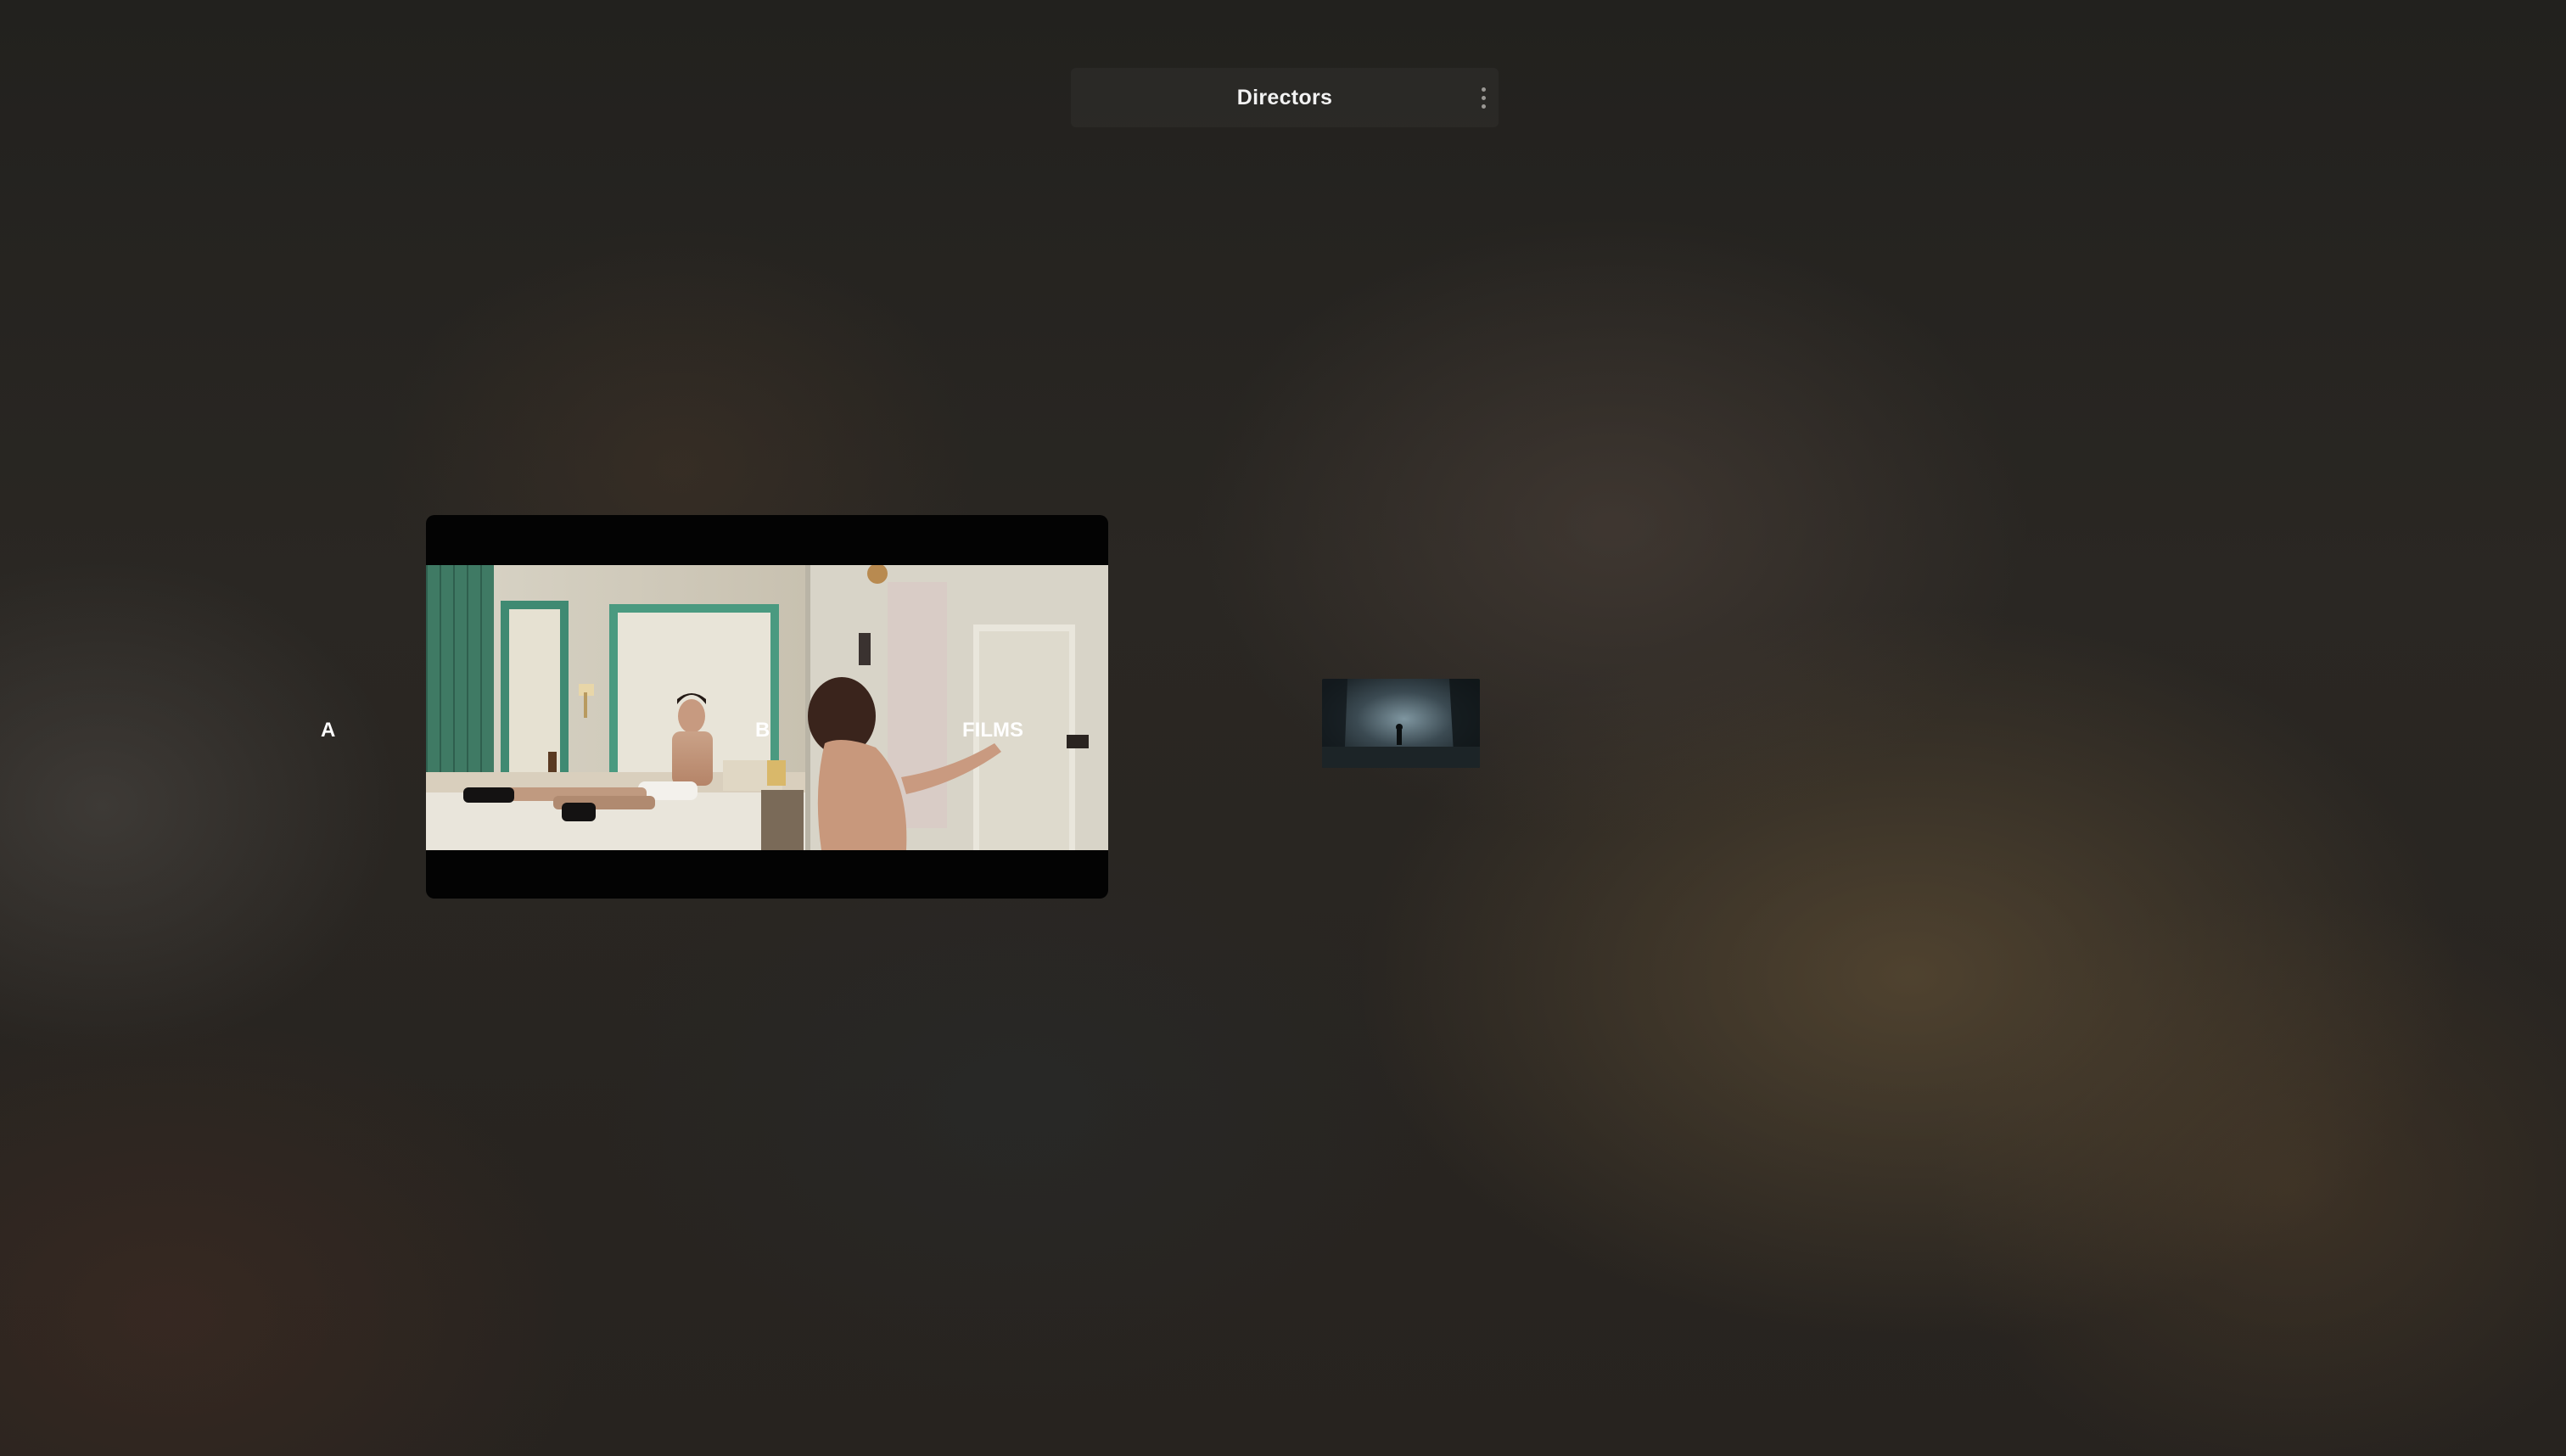 The image size is (2566, 1456). I want to click on top-bar: Directors, so click(1285, 98).